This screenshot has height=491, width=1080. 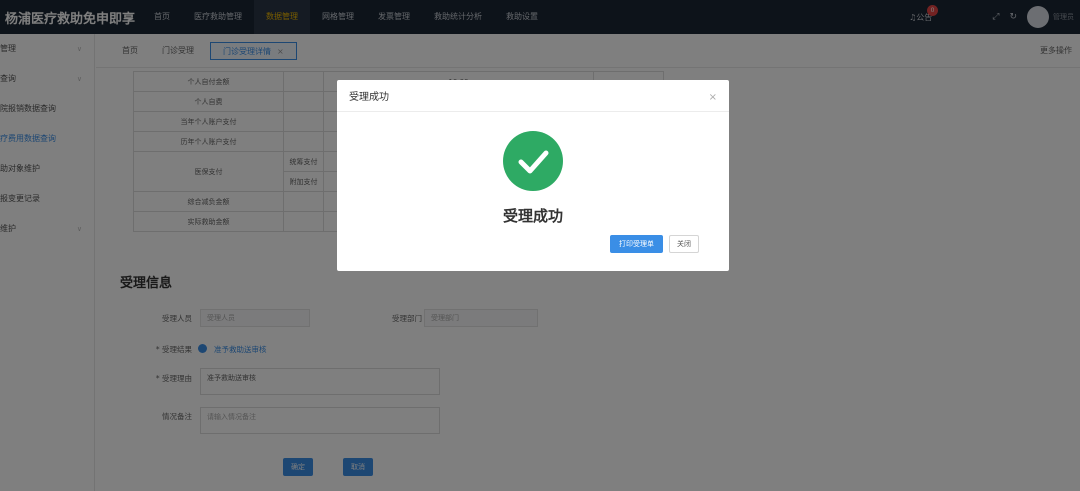 I want to click on success-message: 受理成功, so click(x=532, y=216).